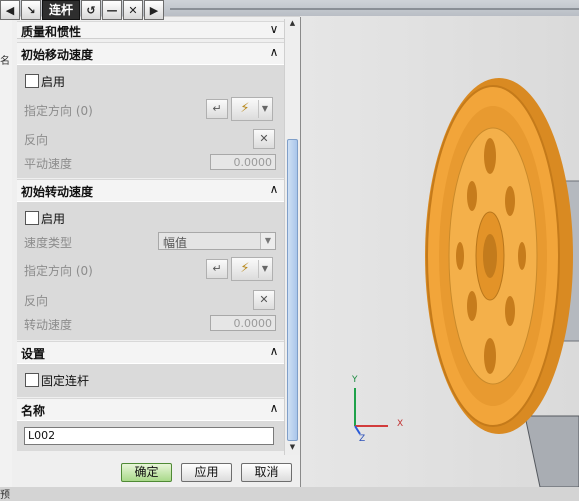  What do you see at coordinates (61, 10) in the screenshot?
I see `dialog-title: 连杆` at bounding box center [61, 10].